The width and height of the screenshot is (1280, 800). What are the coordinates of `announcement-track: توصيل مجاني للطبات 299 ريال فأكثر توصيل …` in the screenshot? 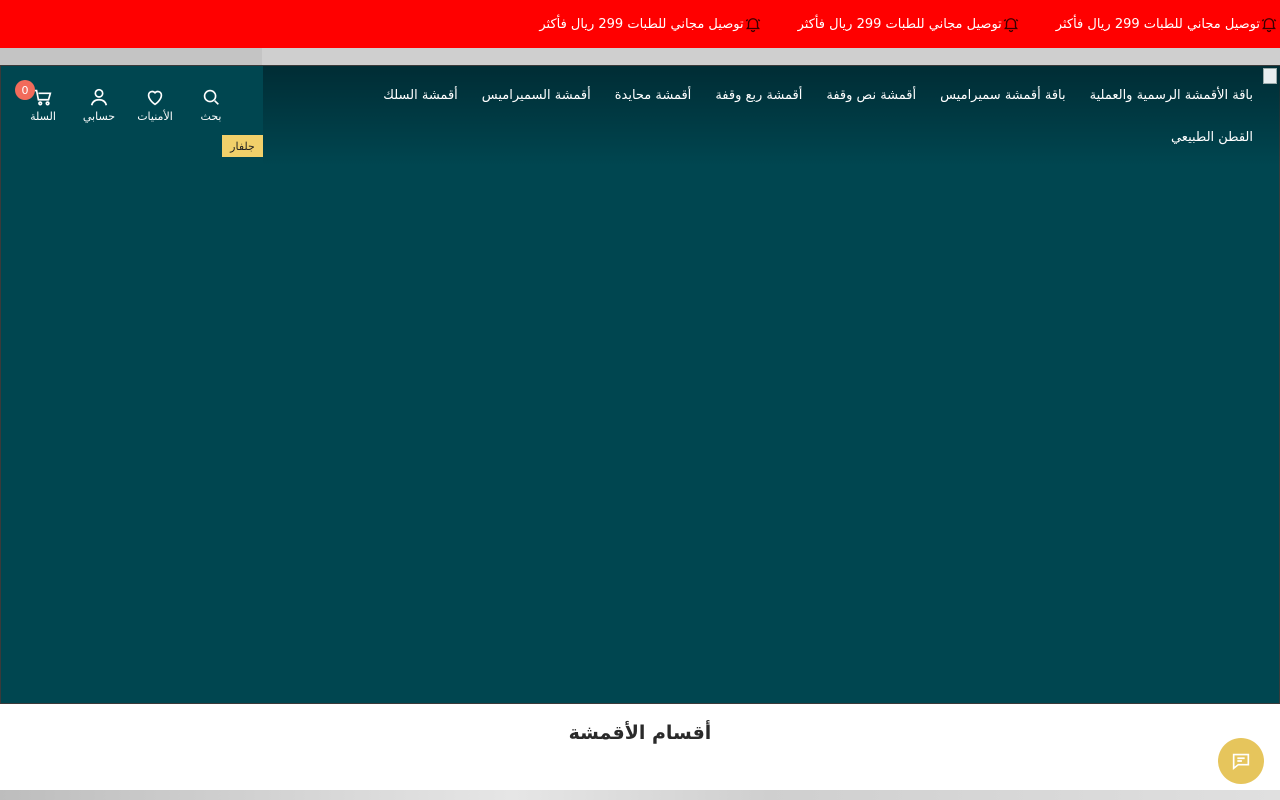 It's located at (890, 24).